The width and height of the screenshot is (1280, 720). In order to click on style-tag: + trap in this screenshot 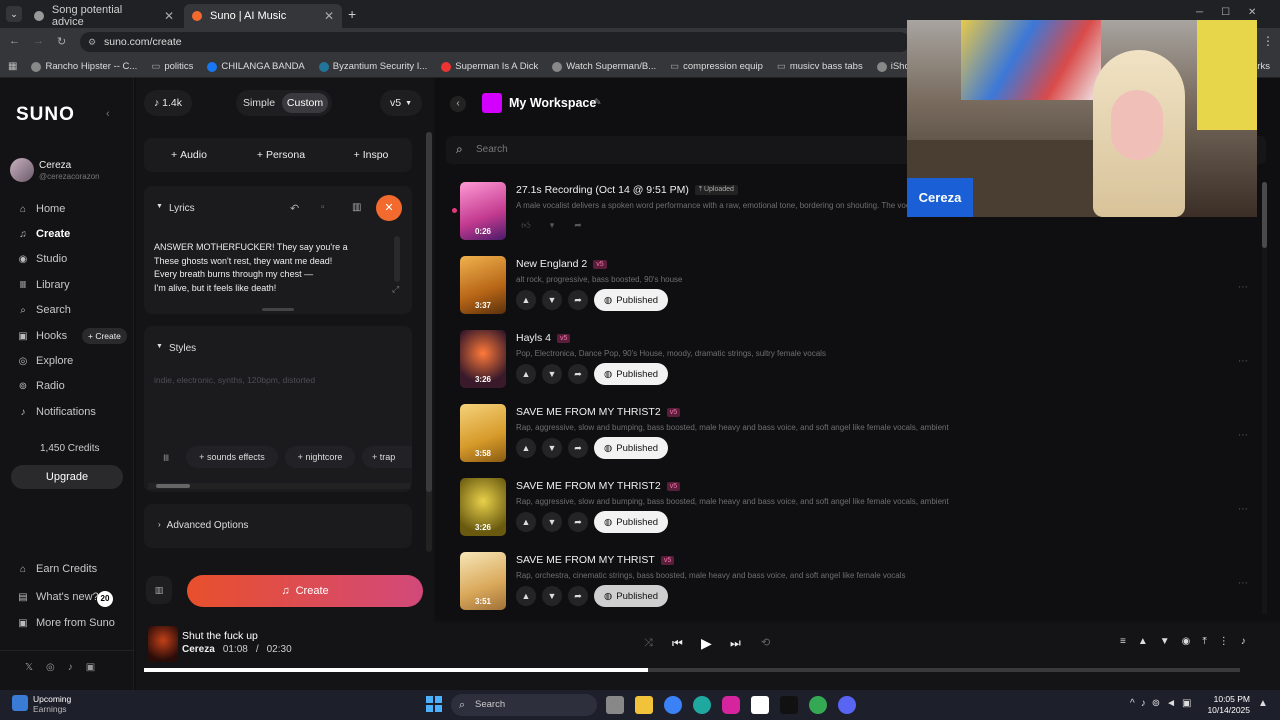, I will do `click(387, 457)`.